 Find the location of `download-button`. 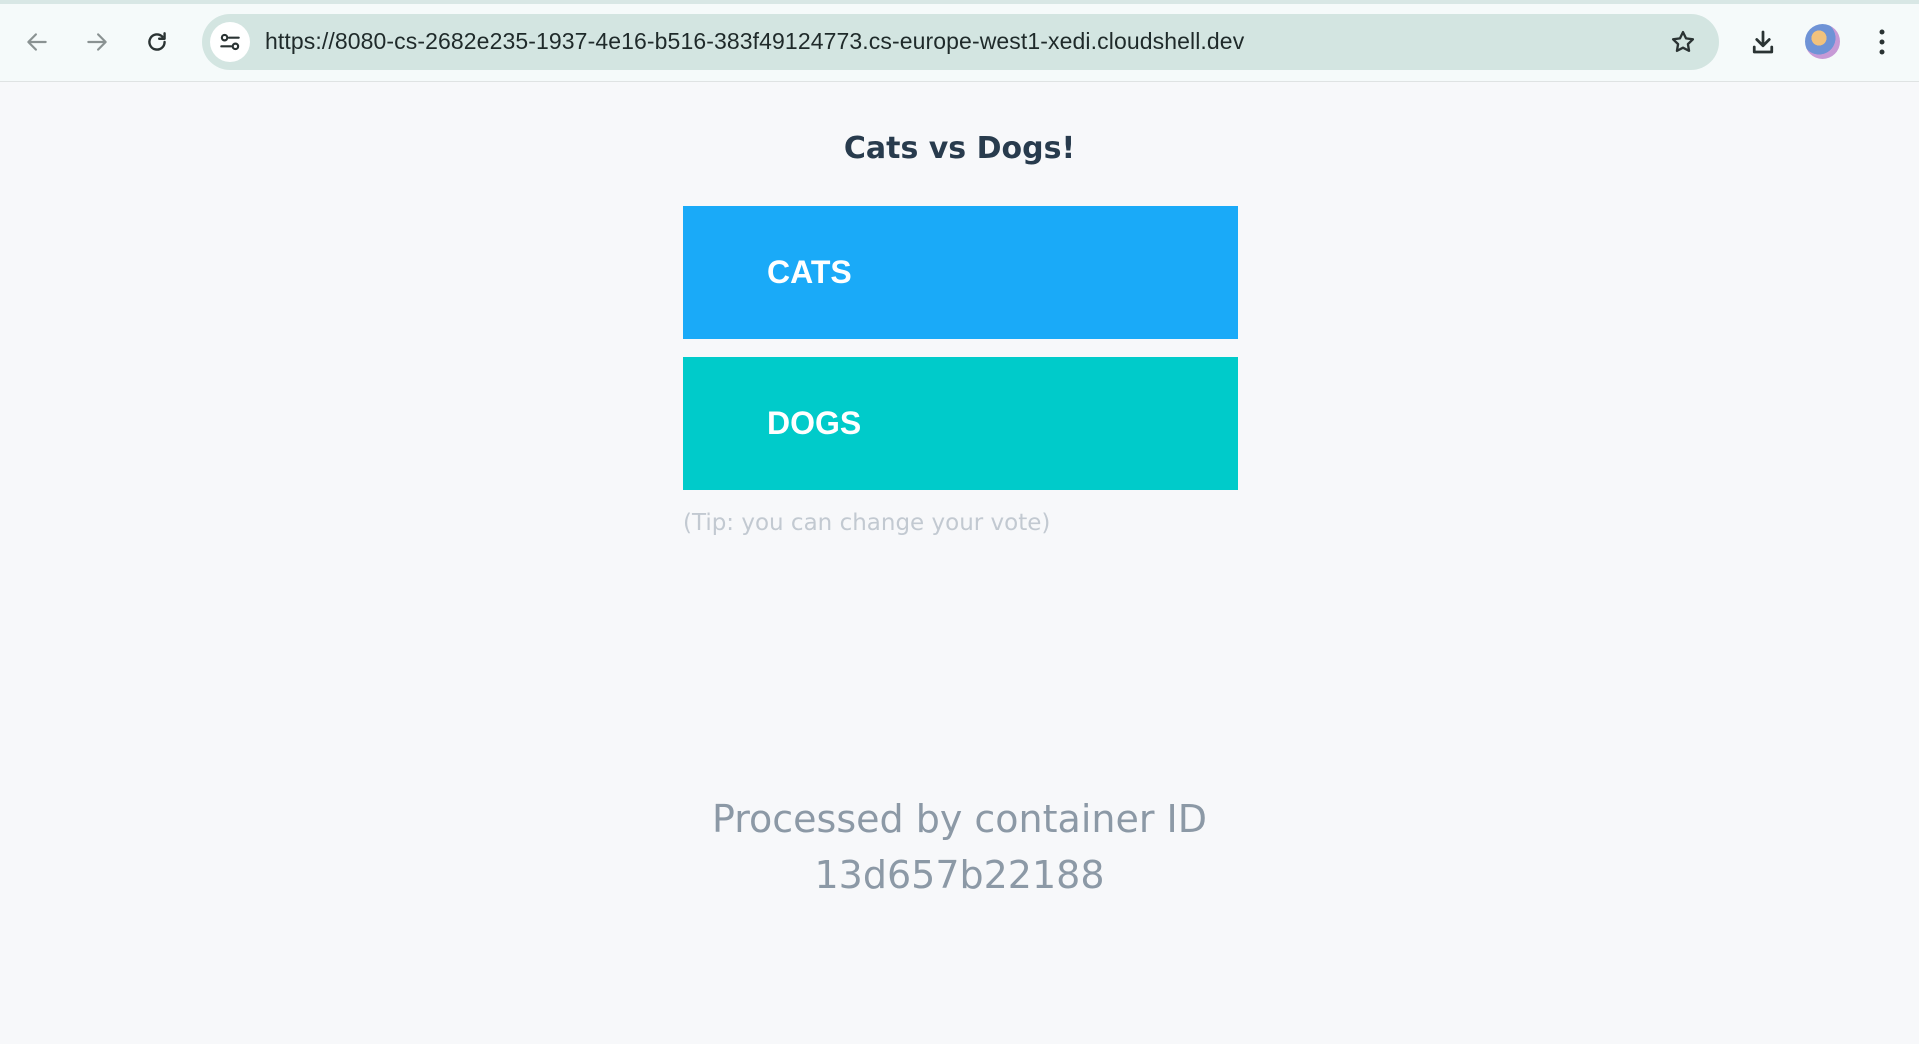

download-button is located at coordinates (1763, 42).